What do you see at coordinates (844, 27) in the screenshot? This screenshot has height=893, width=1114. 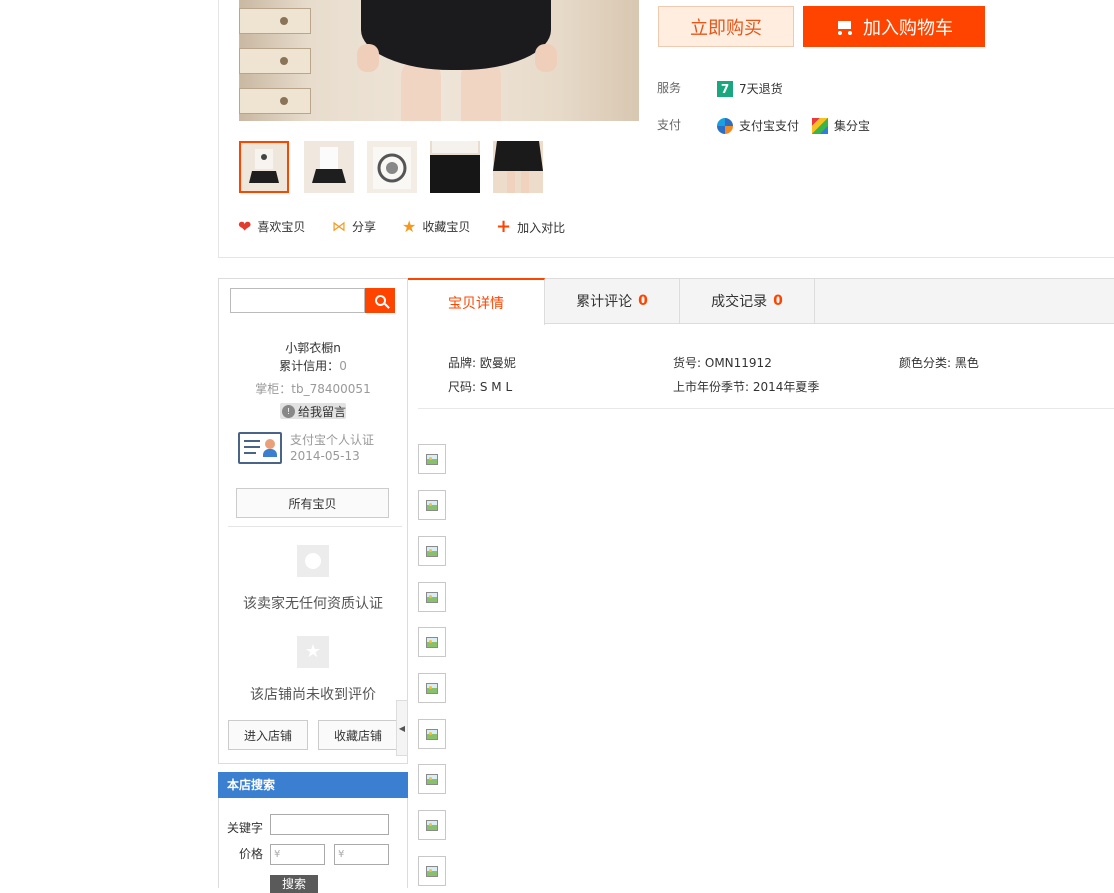 I see `cart-icon` at bounding box center [844, 27].